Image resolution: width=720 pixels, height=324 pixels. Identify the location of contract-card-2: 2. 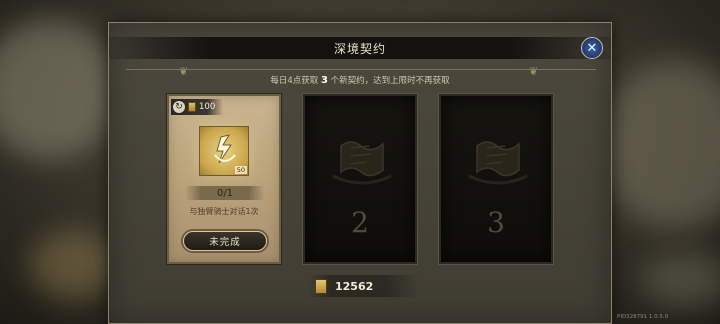
(360, 179).